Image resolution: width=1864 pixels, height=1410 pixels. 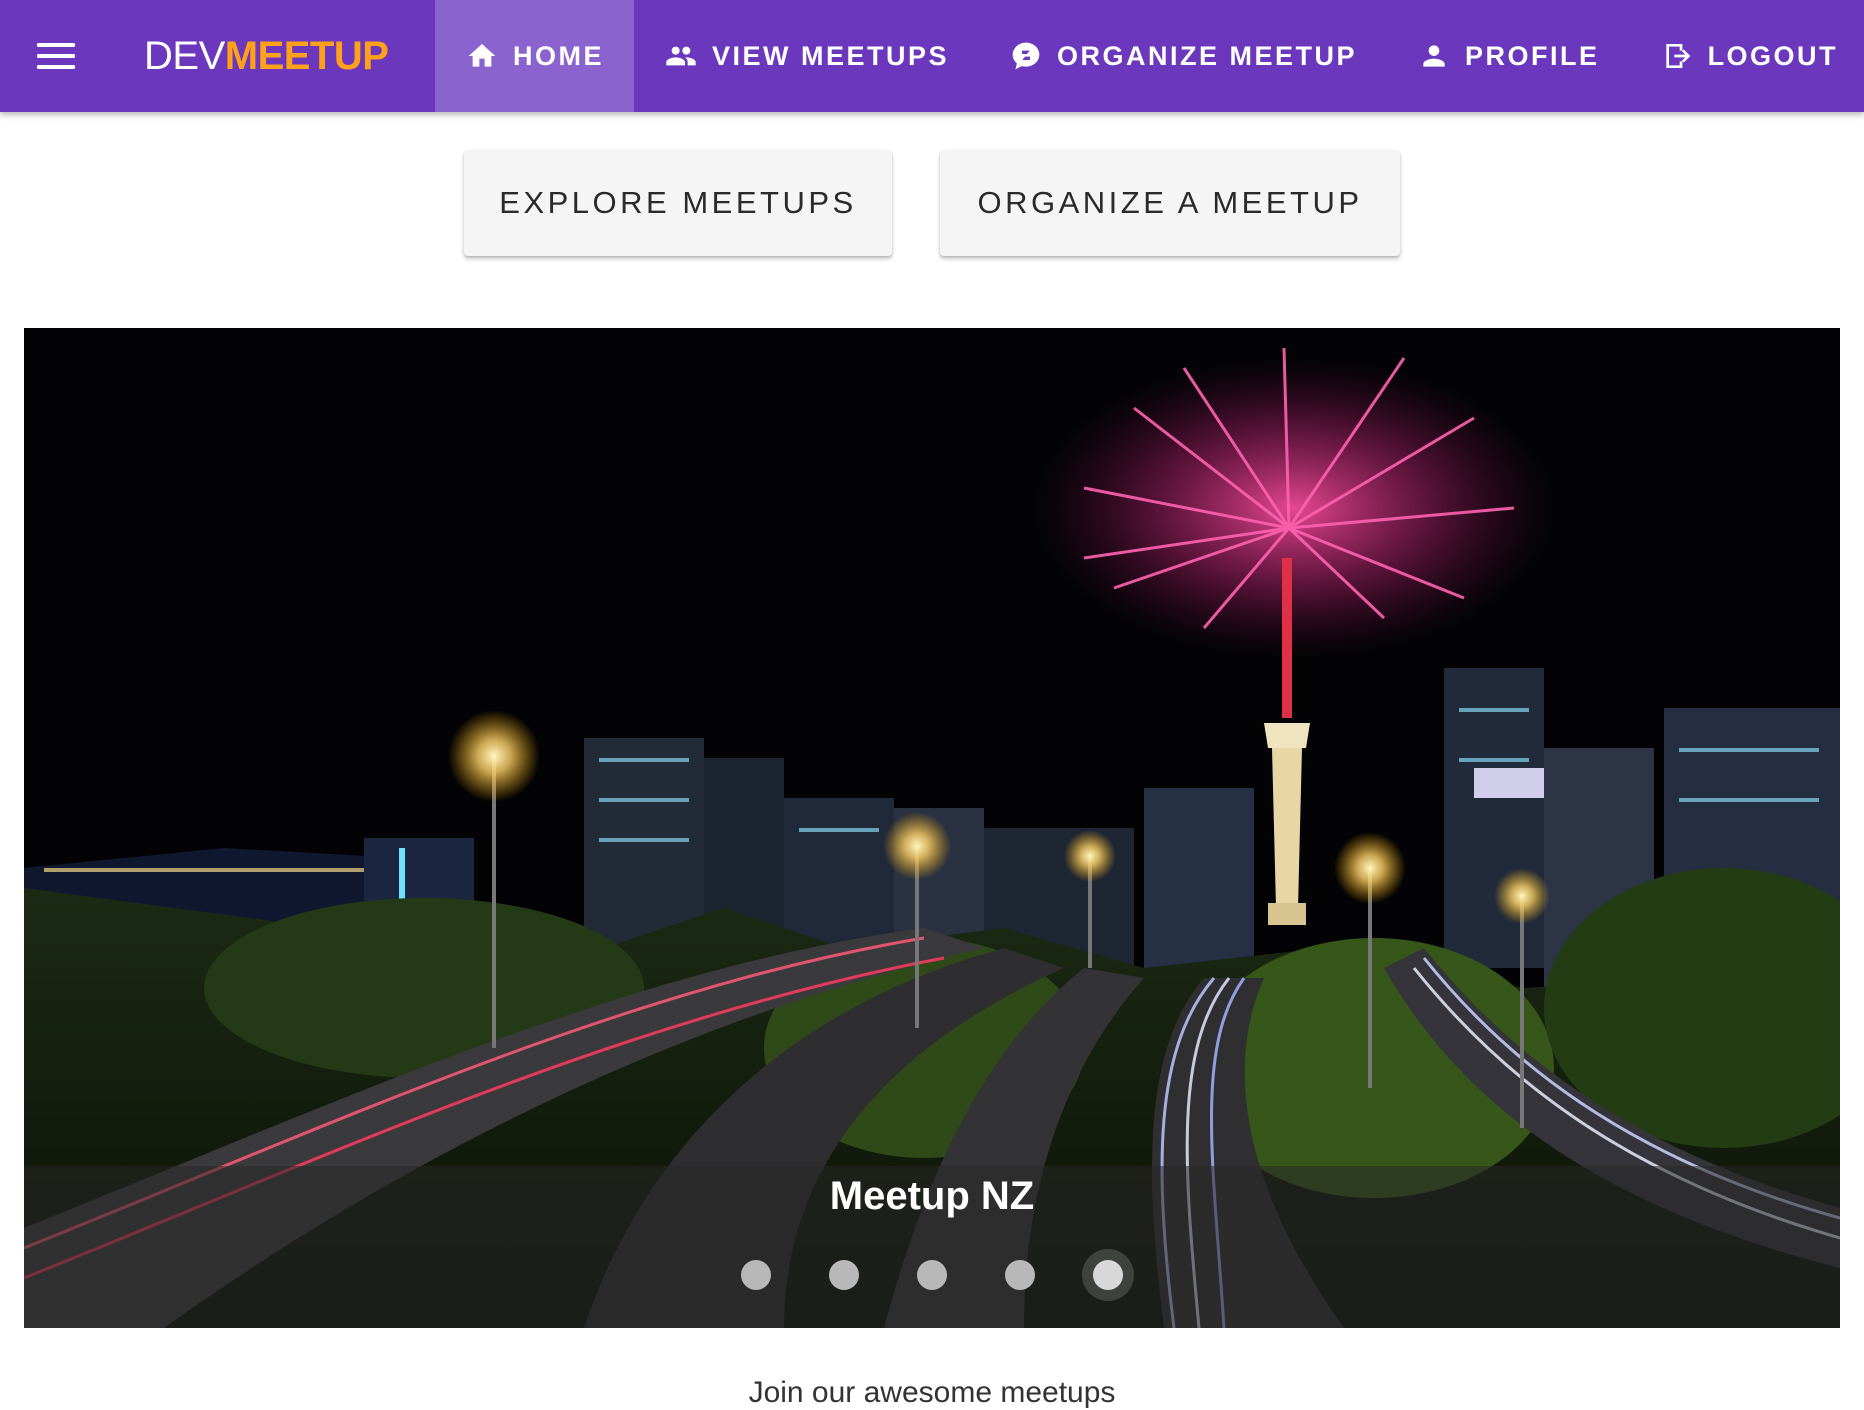 What do you see at coordinates (1170, 203) in the screenshot?
I see `organize-meetup-button: ORGANIZE A MEETUP` at bounding box center [1170, 203].